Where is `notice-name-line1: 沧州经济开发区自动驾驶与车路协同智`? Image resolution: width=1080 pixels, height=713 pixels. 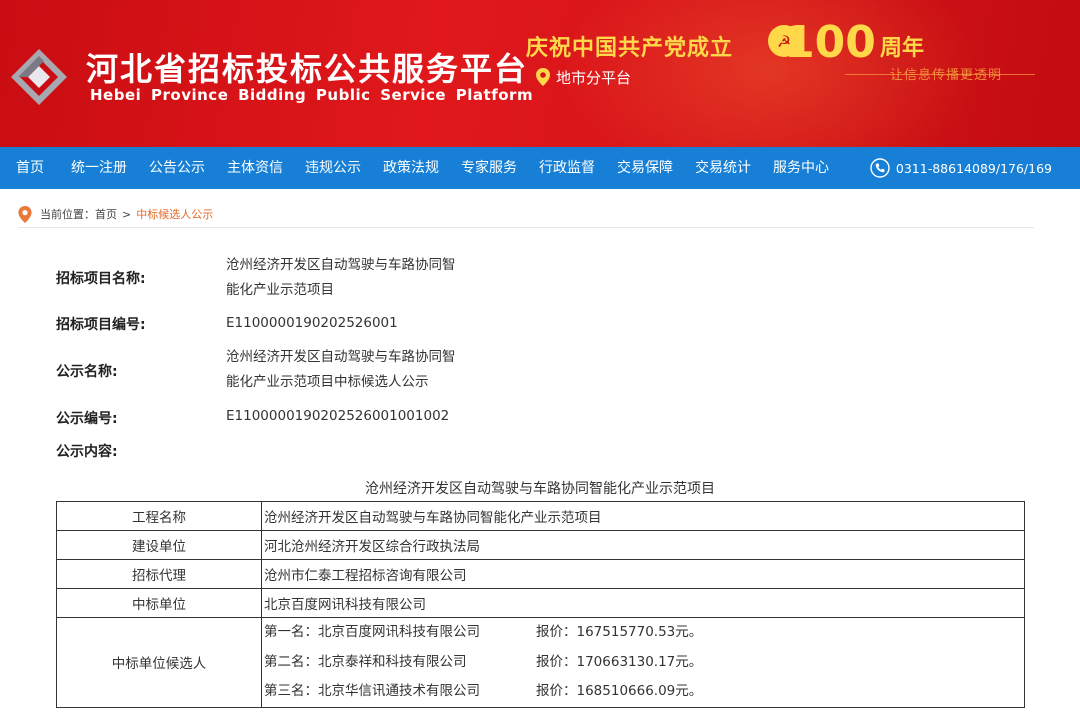 notice-name-line1: 沧州经济开发区自动驾驶与车路协同智 is located at coordinates (341, 357).